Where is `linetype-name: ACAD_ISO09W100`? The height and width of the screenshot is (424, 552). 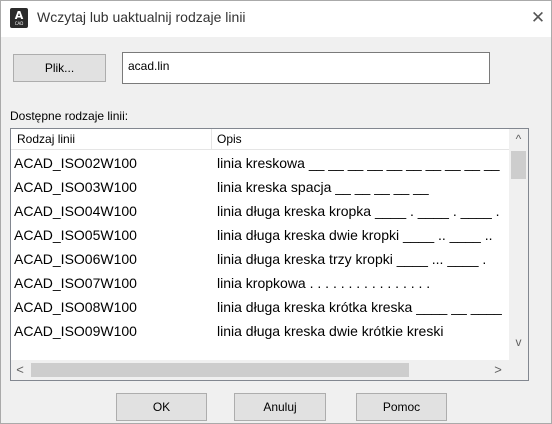 linetype-name: ACAD_ISO09W100 is located at coordinates (75, 331).